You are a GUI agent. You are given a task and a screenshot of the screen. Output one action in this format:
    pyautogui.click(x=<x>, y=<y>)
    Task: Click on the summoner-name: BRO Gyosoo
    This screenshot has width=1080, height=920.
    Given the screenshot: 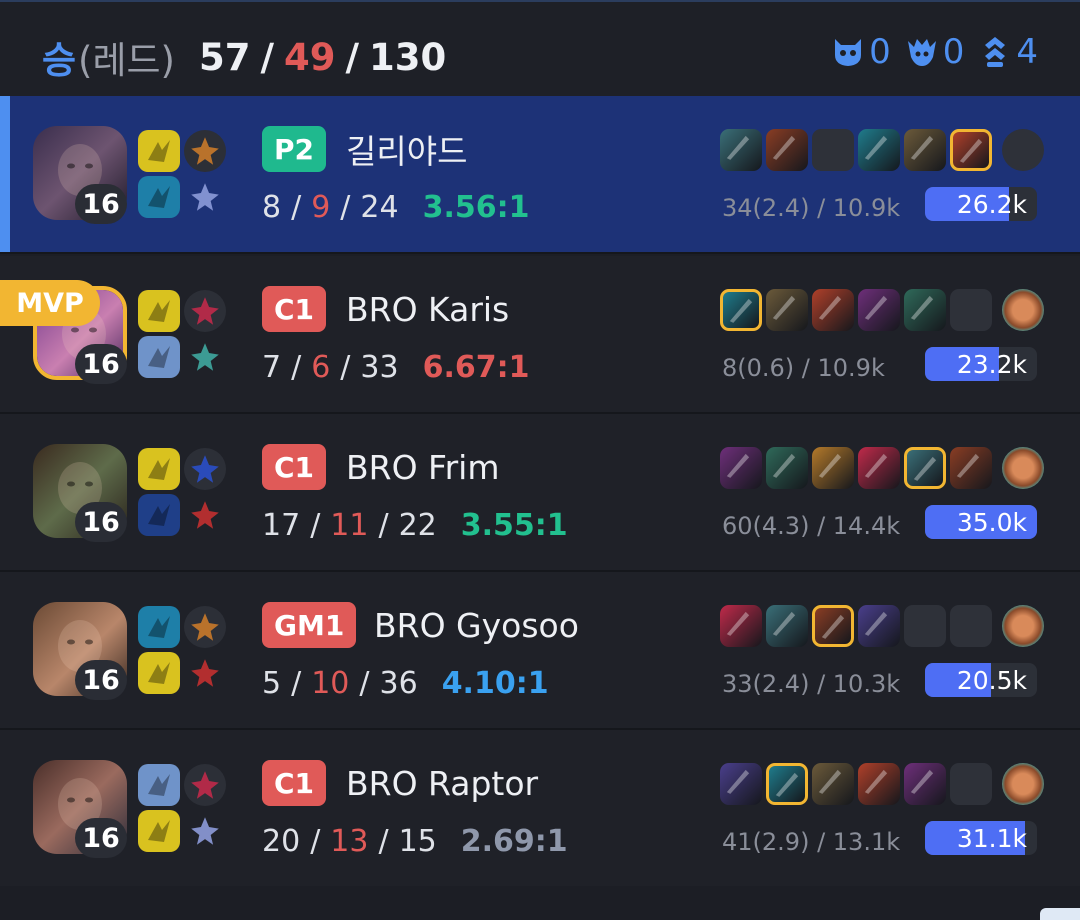 What is the action you would take?
    pyautogui.click(x=476, y=625)
    